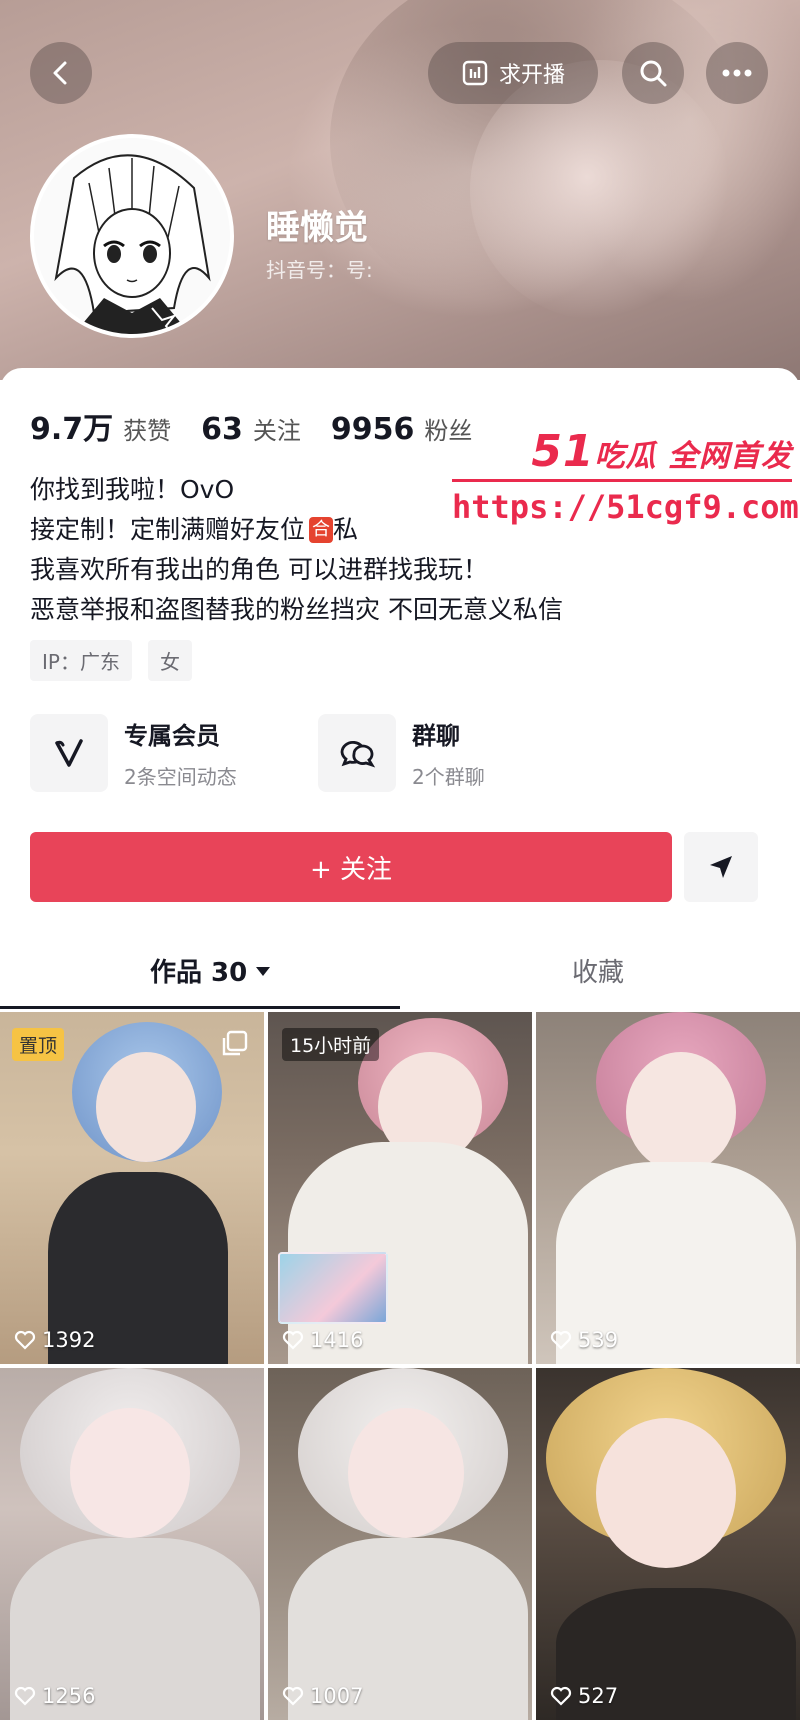 Image resolution: width=800 pixels, height=1724 pixels. Describe the element at coordinates (448, 777) in the screenshot. I see `feature-subtitle: 2个群聊` at that location.